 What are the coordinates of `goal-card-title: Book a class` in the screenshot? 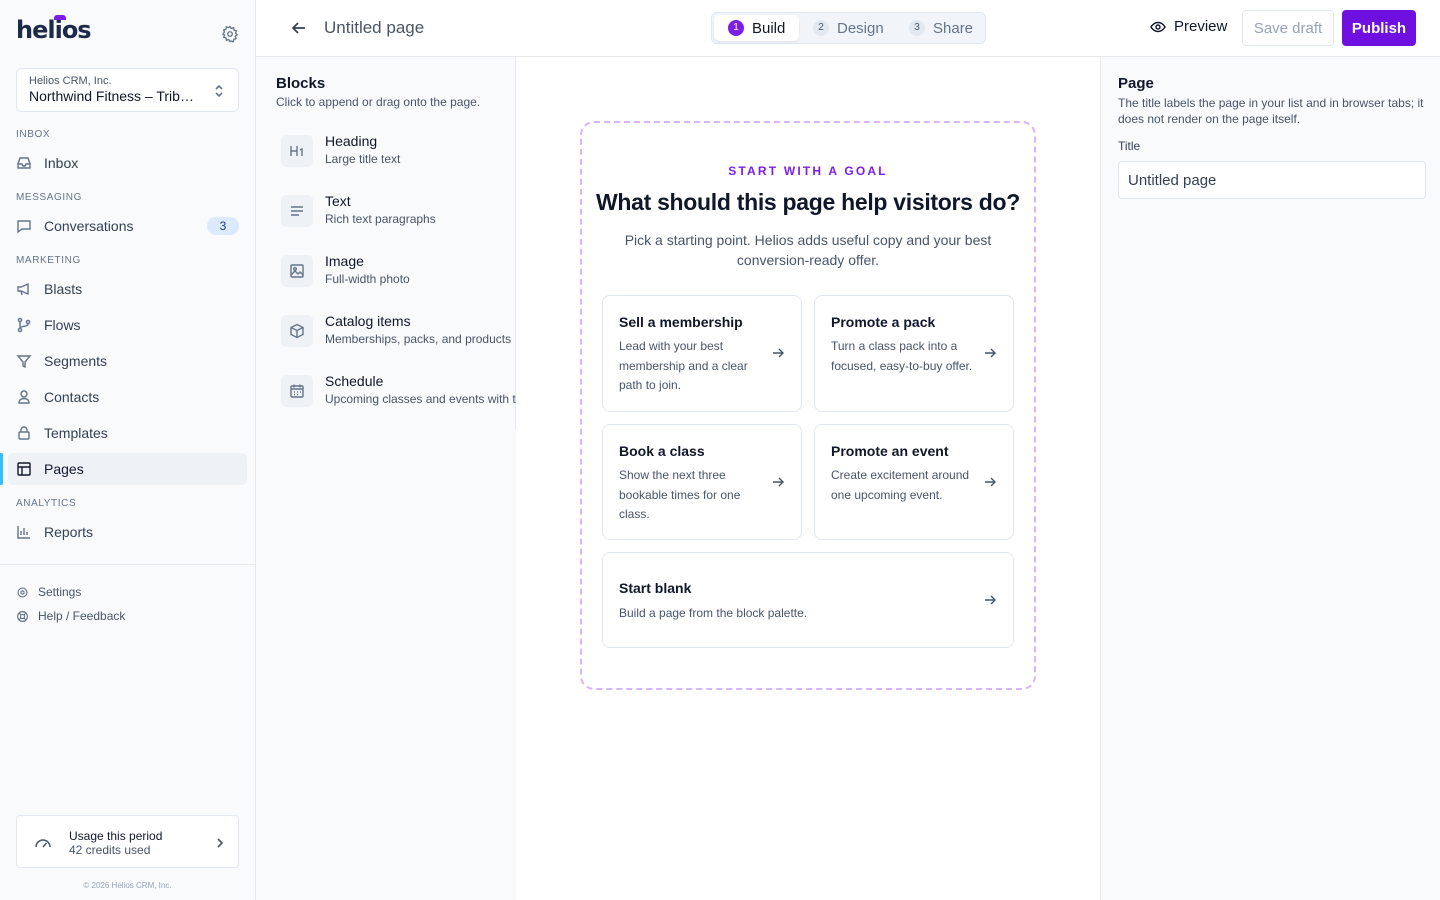 It's located at (662, 451).